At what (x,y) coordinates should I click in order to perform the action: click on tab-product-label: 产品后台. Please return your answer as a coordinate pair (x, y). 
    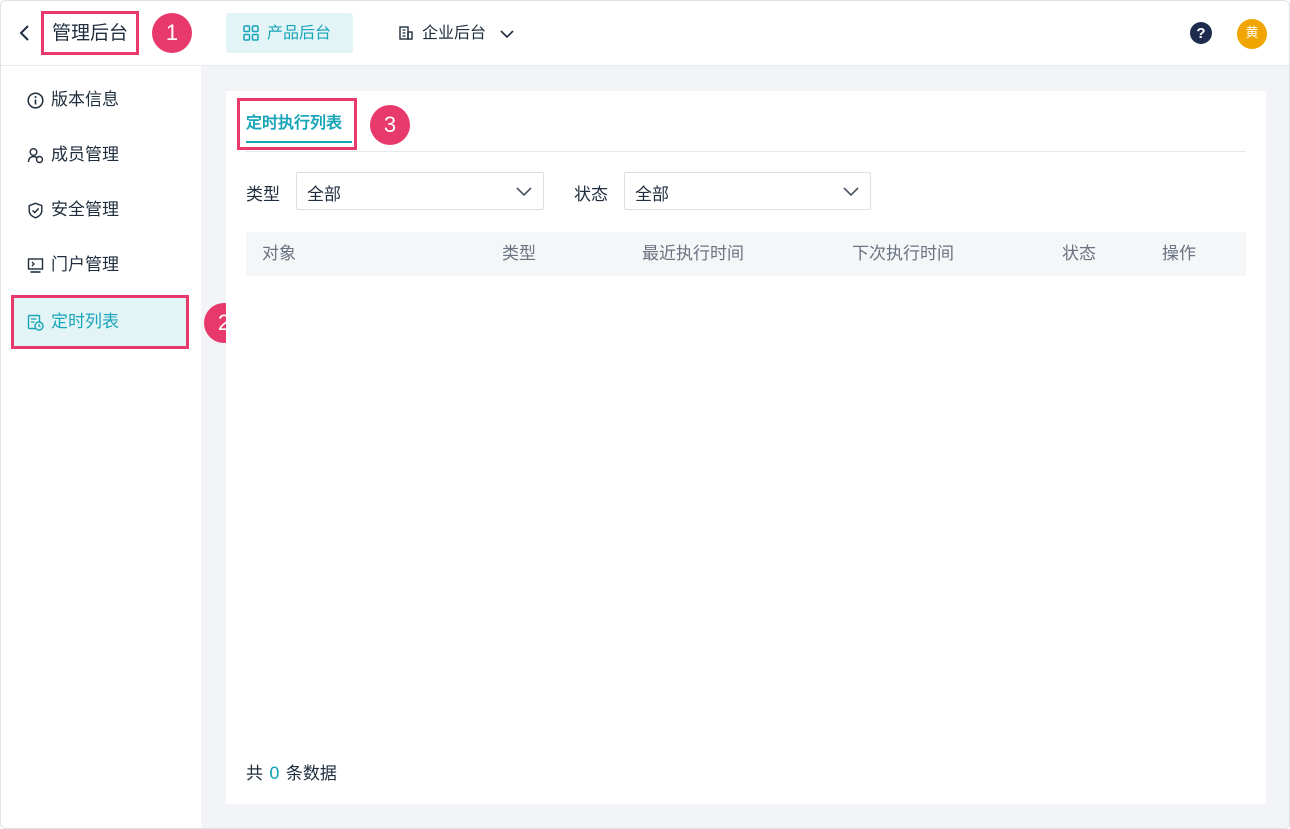
    Looking at the image, I should click on (299, 32).